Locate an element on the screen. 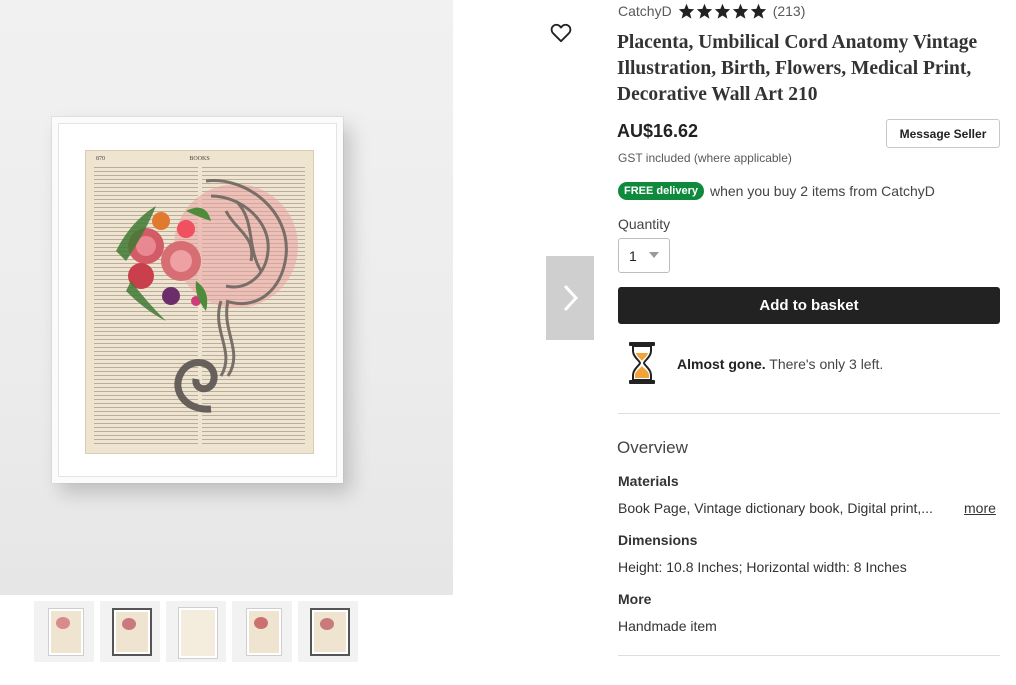 This screenshot has width=1016, height=685. shop-rating-line: CatchyD (213) is located at coordinates (711, 11).